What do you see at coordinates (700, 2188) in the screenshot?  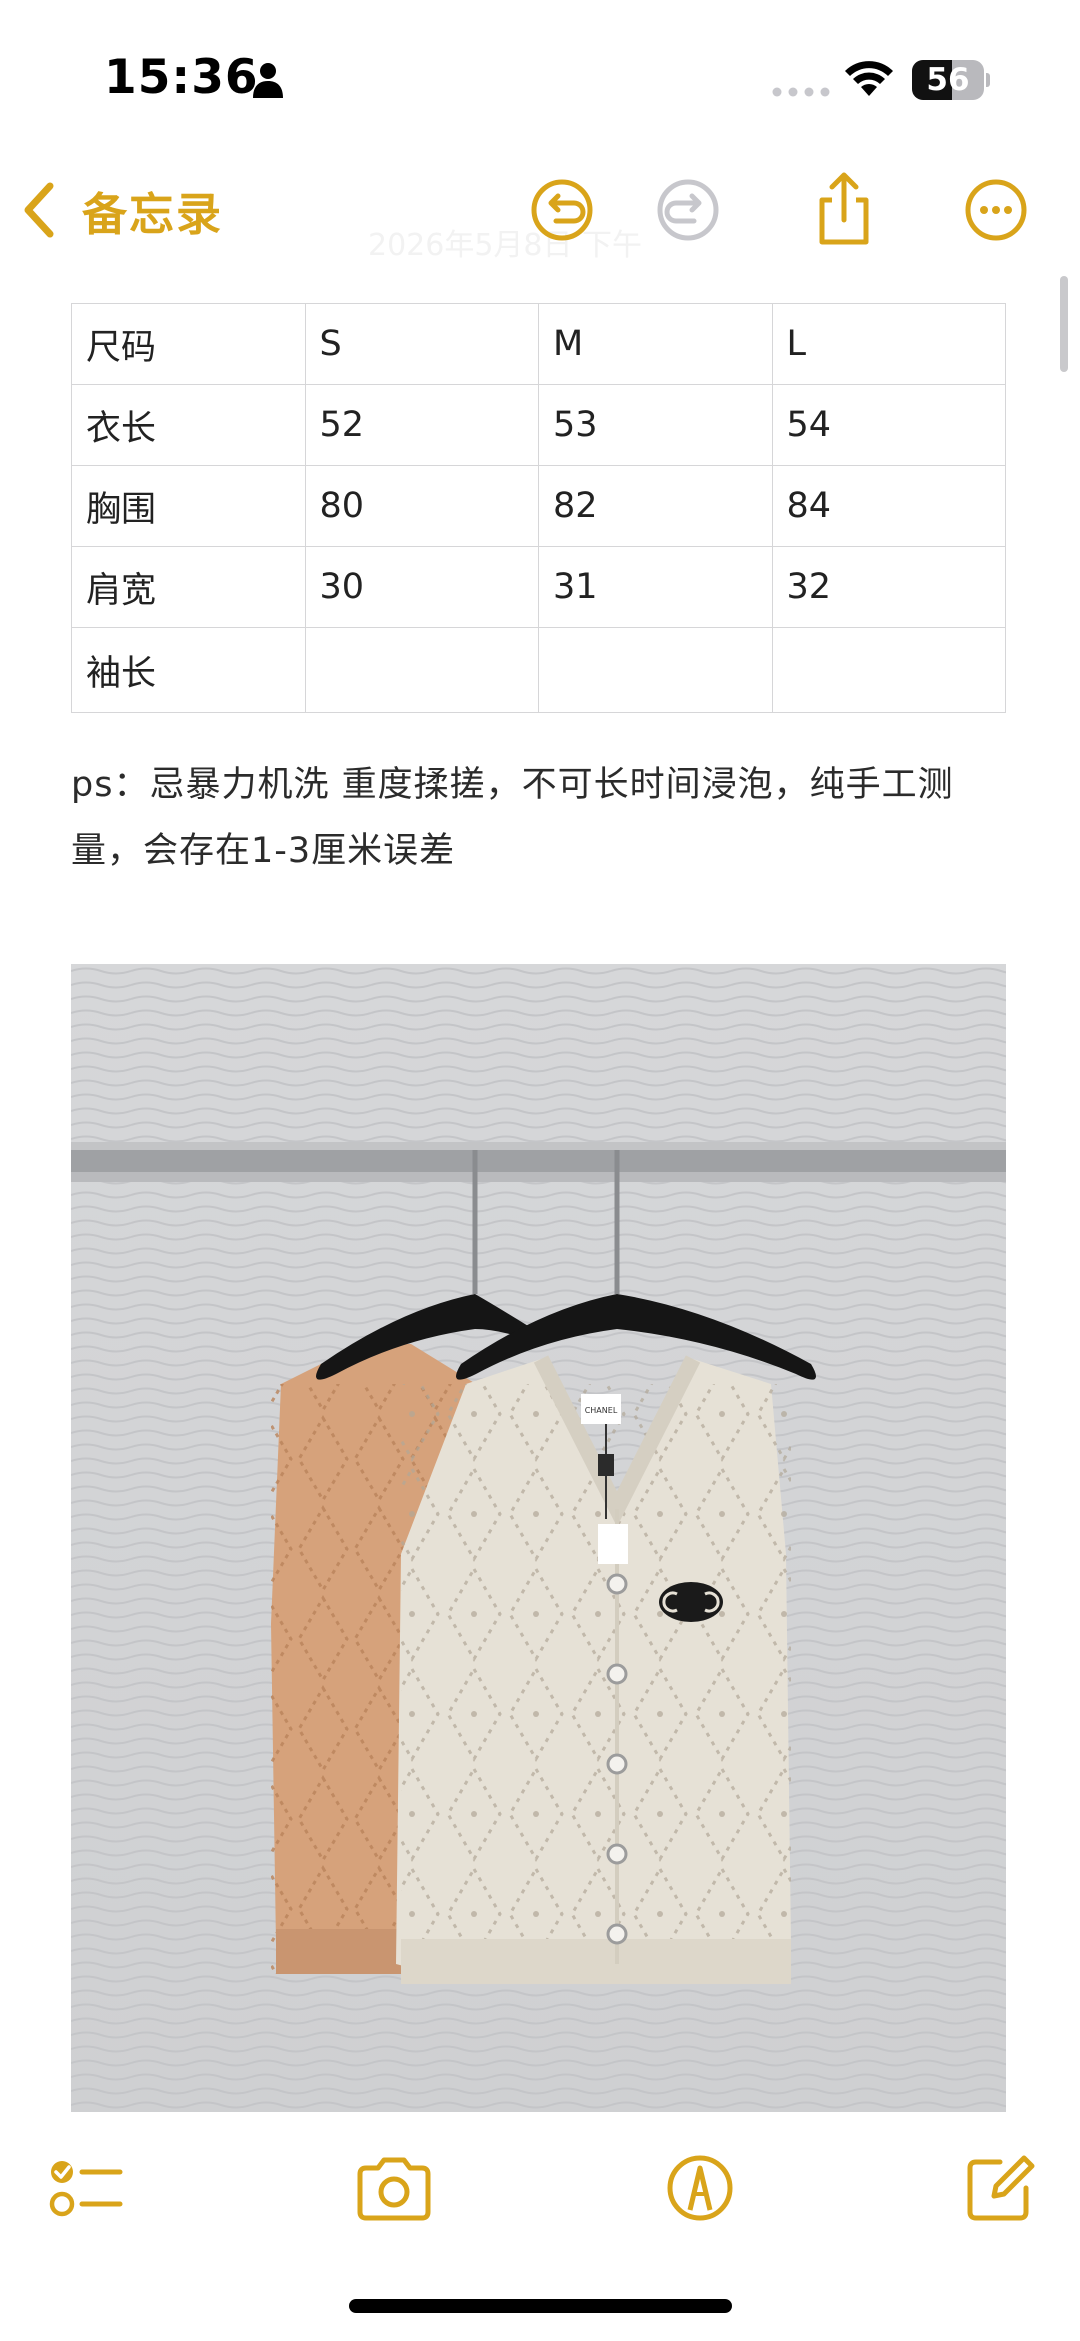 I see `markup-icon` at bounding box center [700, 2188].